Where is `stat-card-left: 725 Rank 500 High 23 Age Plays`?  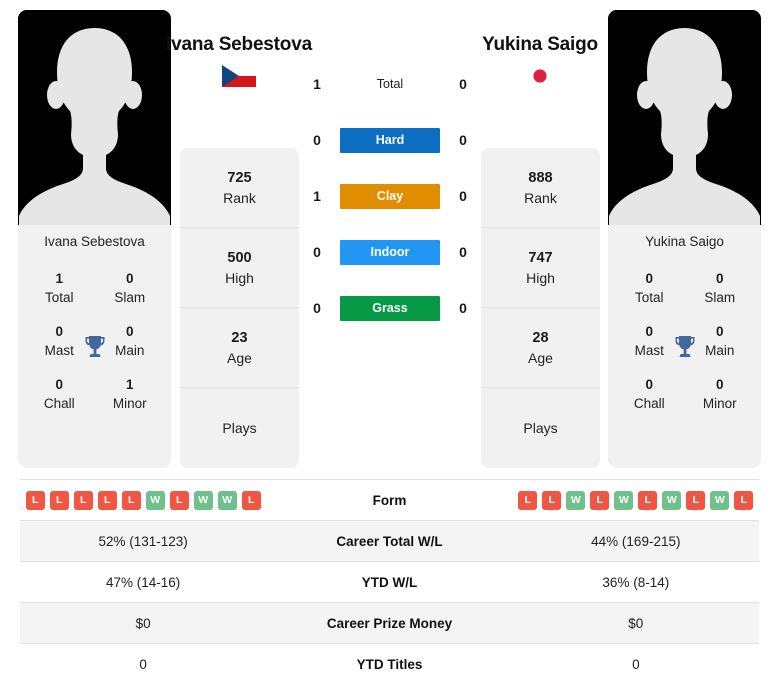
stat-card-left: 725 Rank 500 High 23 Age Plays is located at coordinates (239, 308).